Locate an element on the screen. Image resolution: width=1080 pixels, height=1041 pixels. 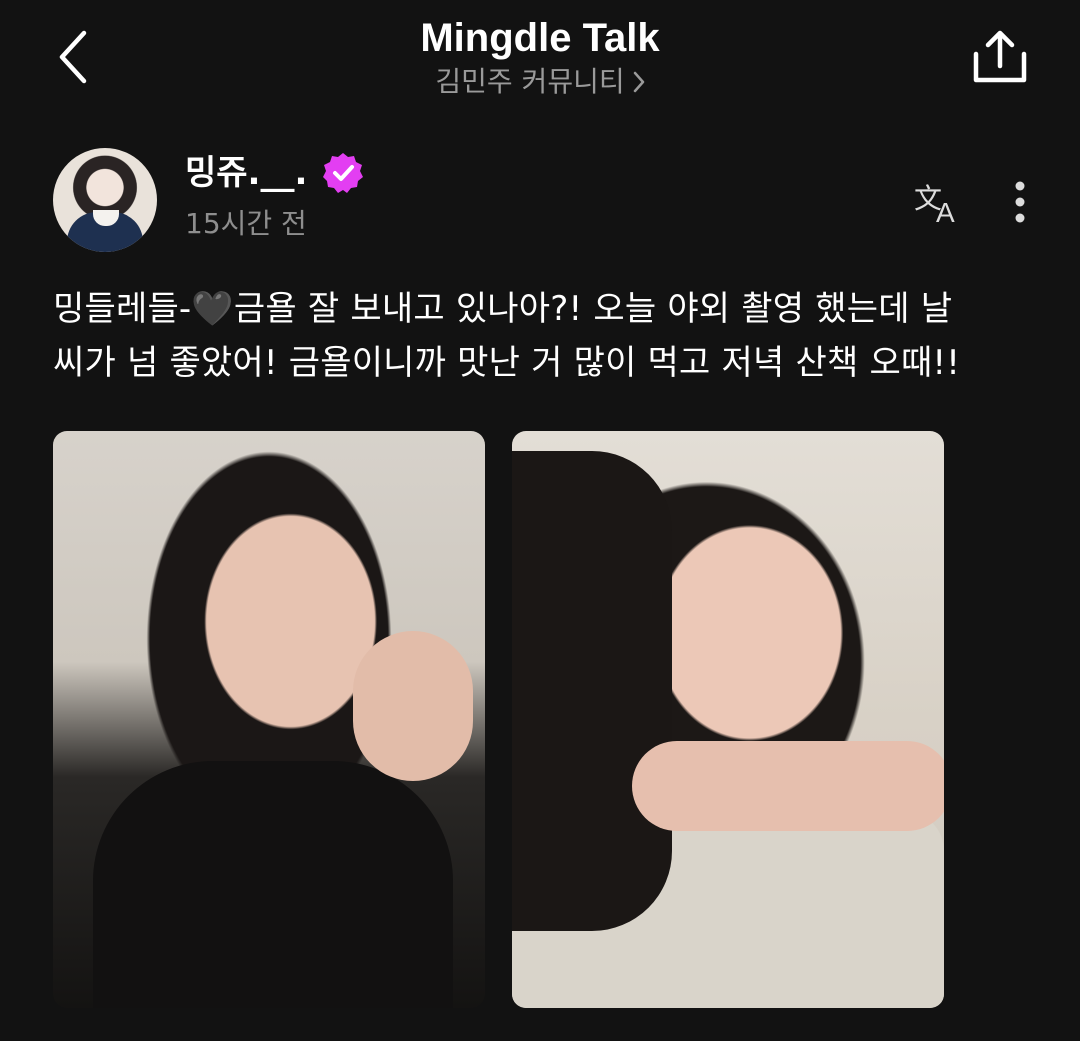
photo-subject-body is located at coordinates (273, 884).